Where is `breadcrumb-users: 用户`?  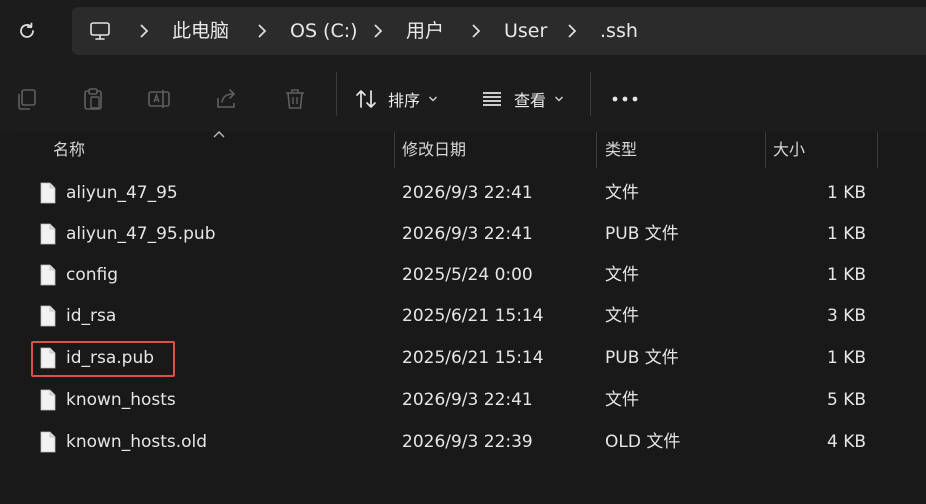 breadcrumb-users: 用户 is located at coordinates (425, 31).